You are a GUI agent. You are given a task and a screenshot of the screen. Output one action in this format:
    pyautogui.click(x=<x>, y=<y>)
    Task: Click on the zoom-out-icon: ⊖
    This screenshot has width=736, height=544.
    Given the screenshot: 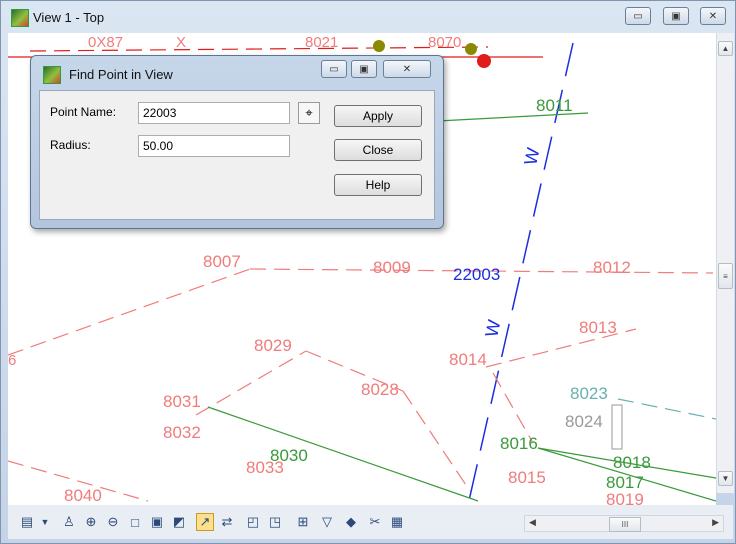 What is the action you would take?
    pyautogui.click(x=113, y=522)
    